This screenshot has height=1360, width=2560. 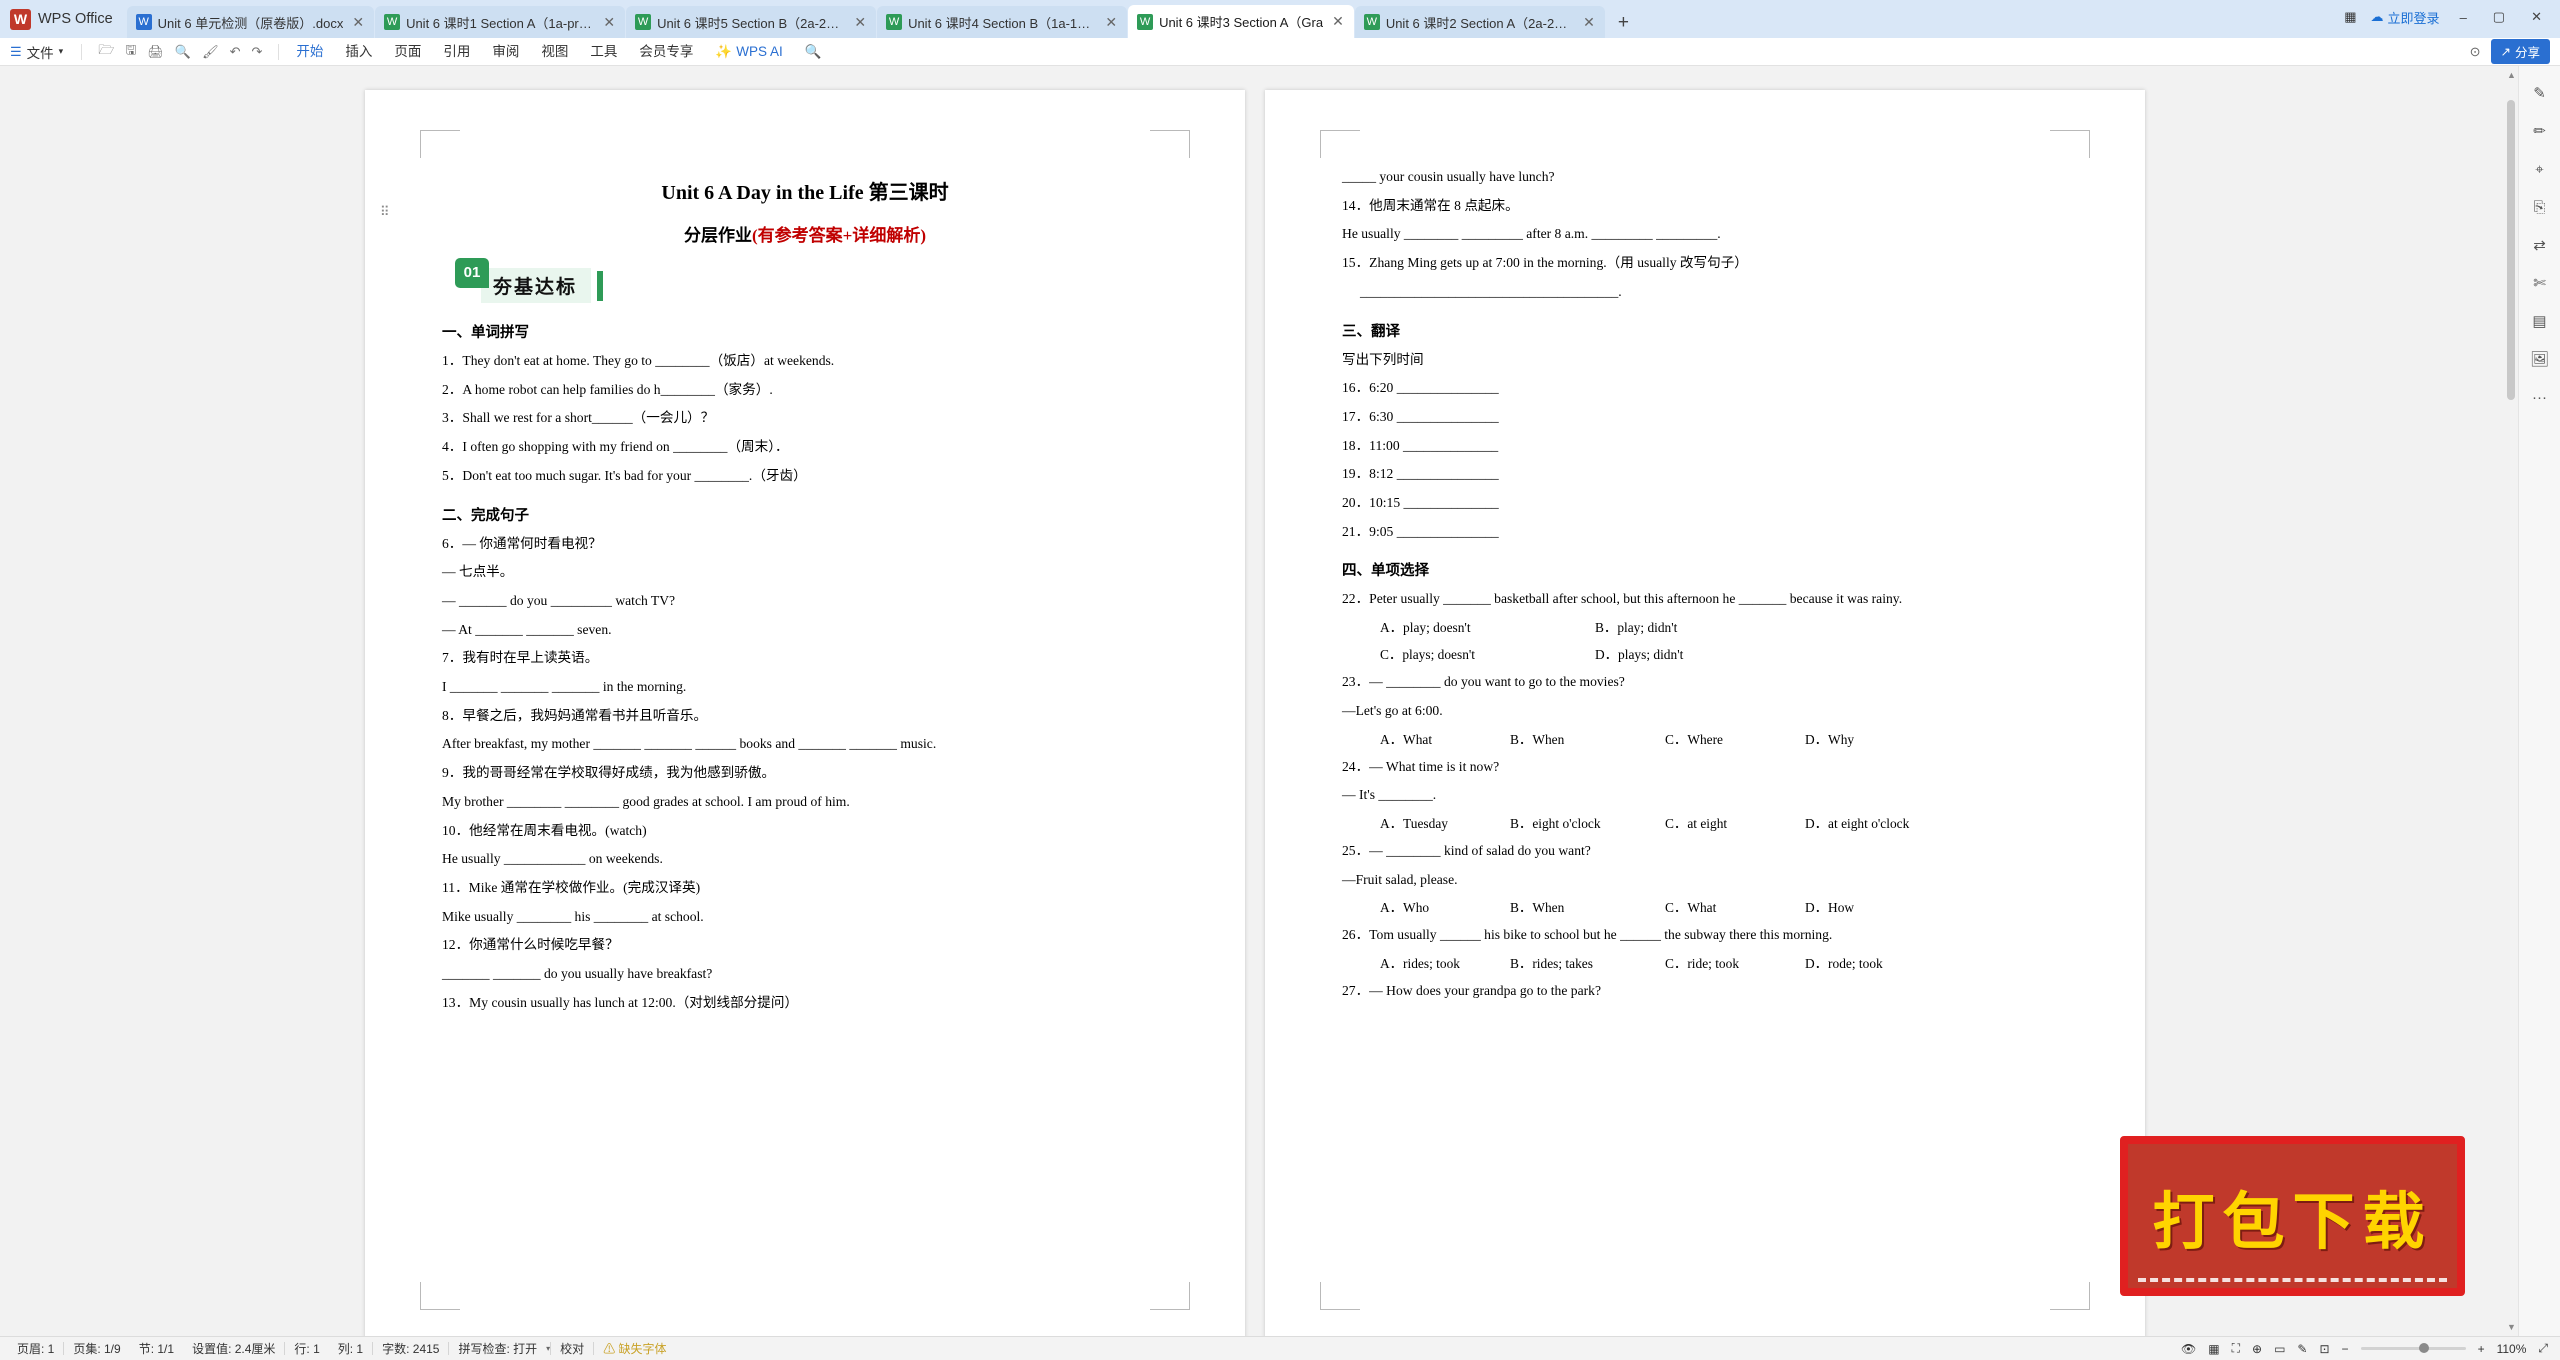 I want to click on tab-1: W Unit 6 课时1 Section A（1a-pronun ✕, so click(x=500, y=22).